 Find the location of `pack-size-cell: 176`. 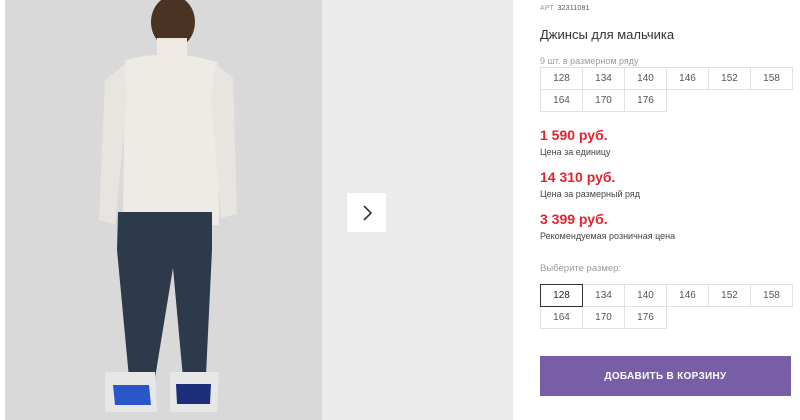

pack-size-cell: 176 is located at coordinates (645, 100).